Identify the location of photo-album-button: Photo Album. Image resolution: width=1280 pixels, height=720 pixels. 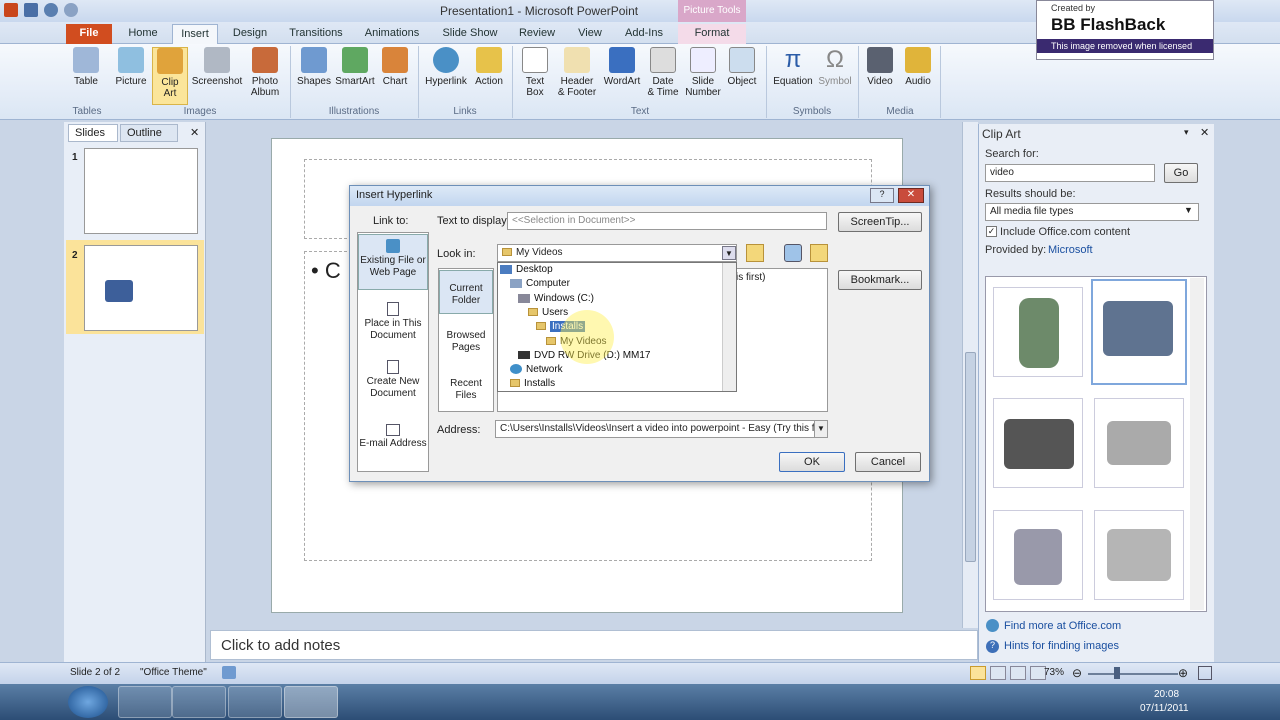
(265, 72).